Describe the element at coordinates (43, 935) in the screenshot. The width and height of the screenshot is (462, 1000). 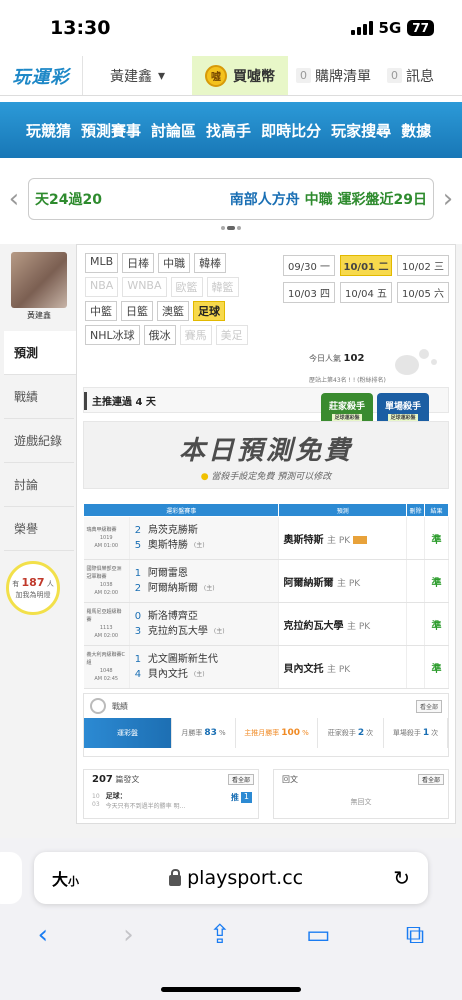
I see `back-icon: ‹` at that location.